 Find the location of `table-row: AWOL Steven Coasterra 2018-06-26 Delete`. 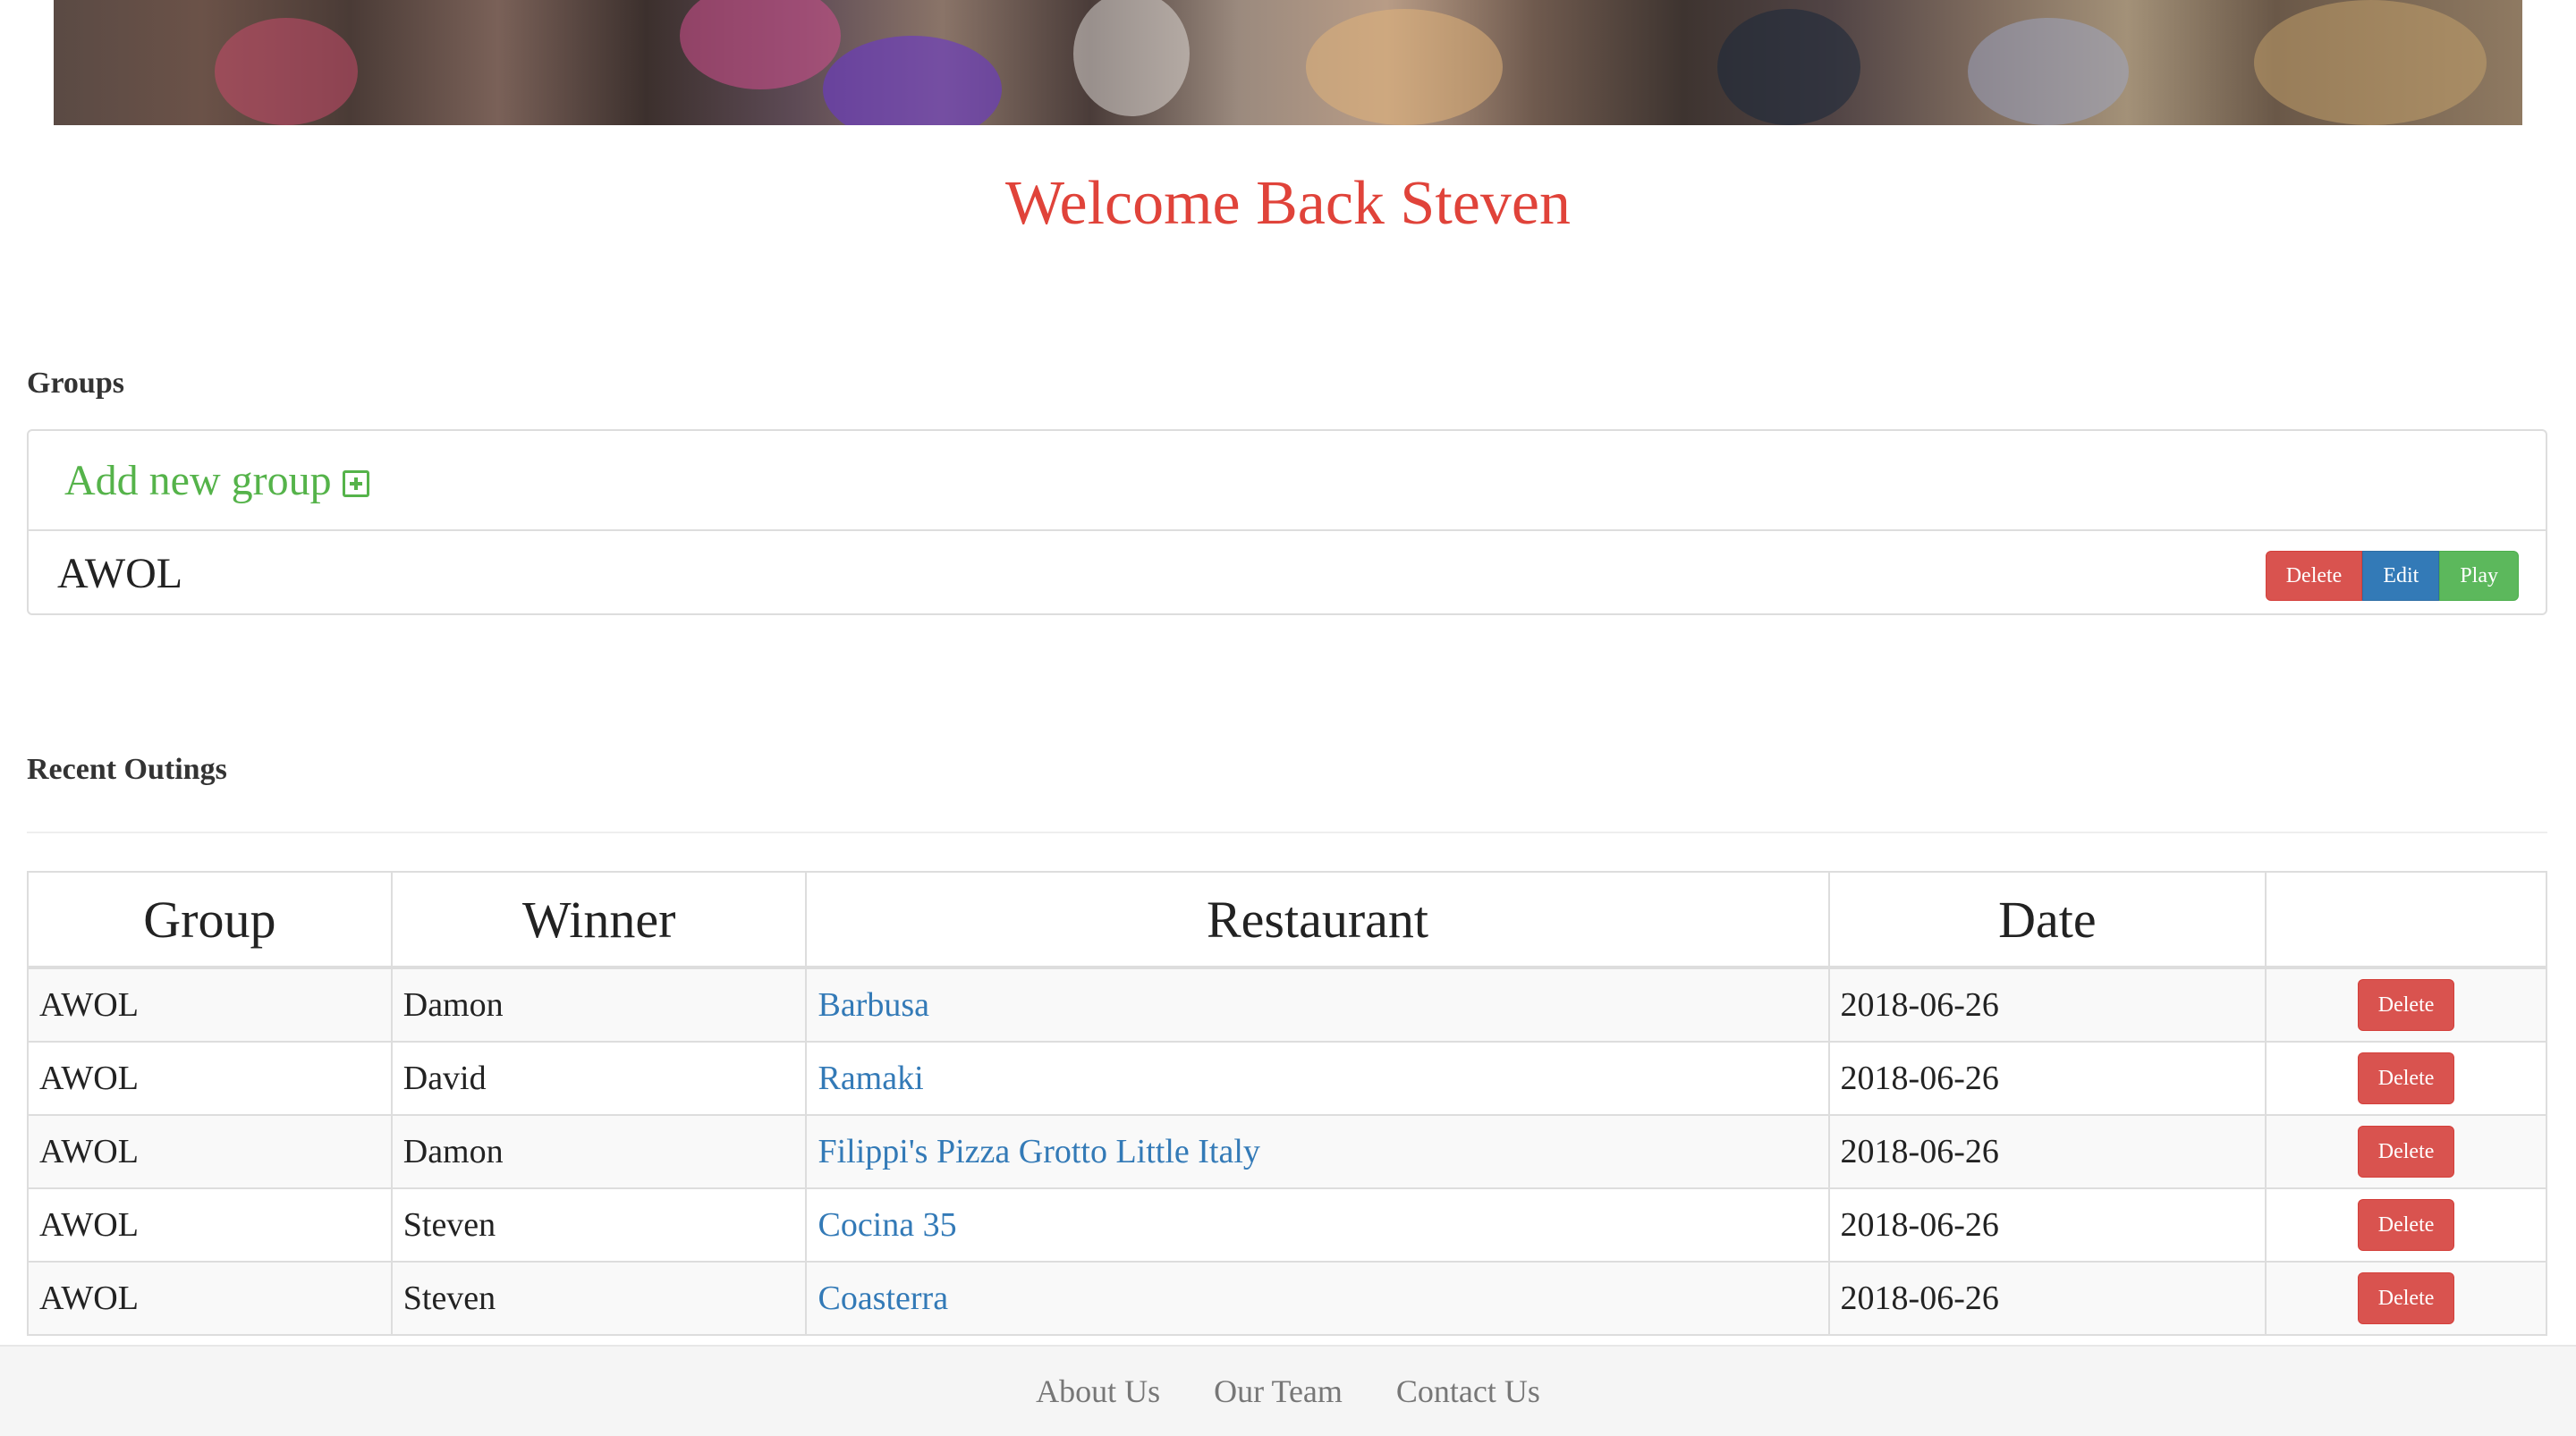

table-row: AWOL Steven Coasterra 2018-06-26 Delete is located at coordinates (1287, 1298).